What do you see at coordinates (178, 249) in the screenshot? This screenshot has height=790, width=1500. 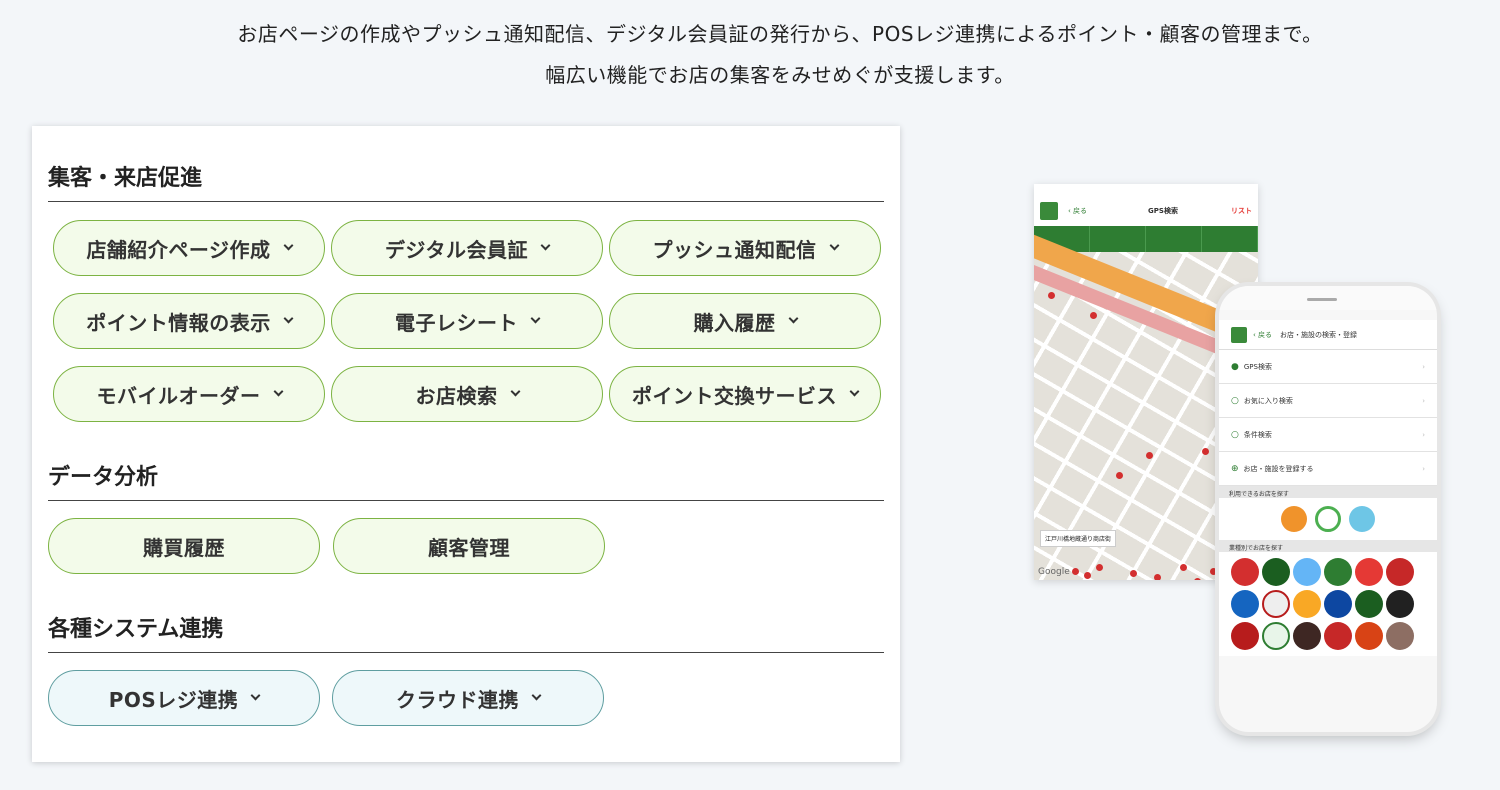 I see `pill-label: 店舗紹介ページ作成` at bounding box center [178, 249].